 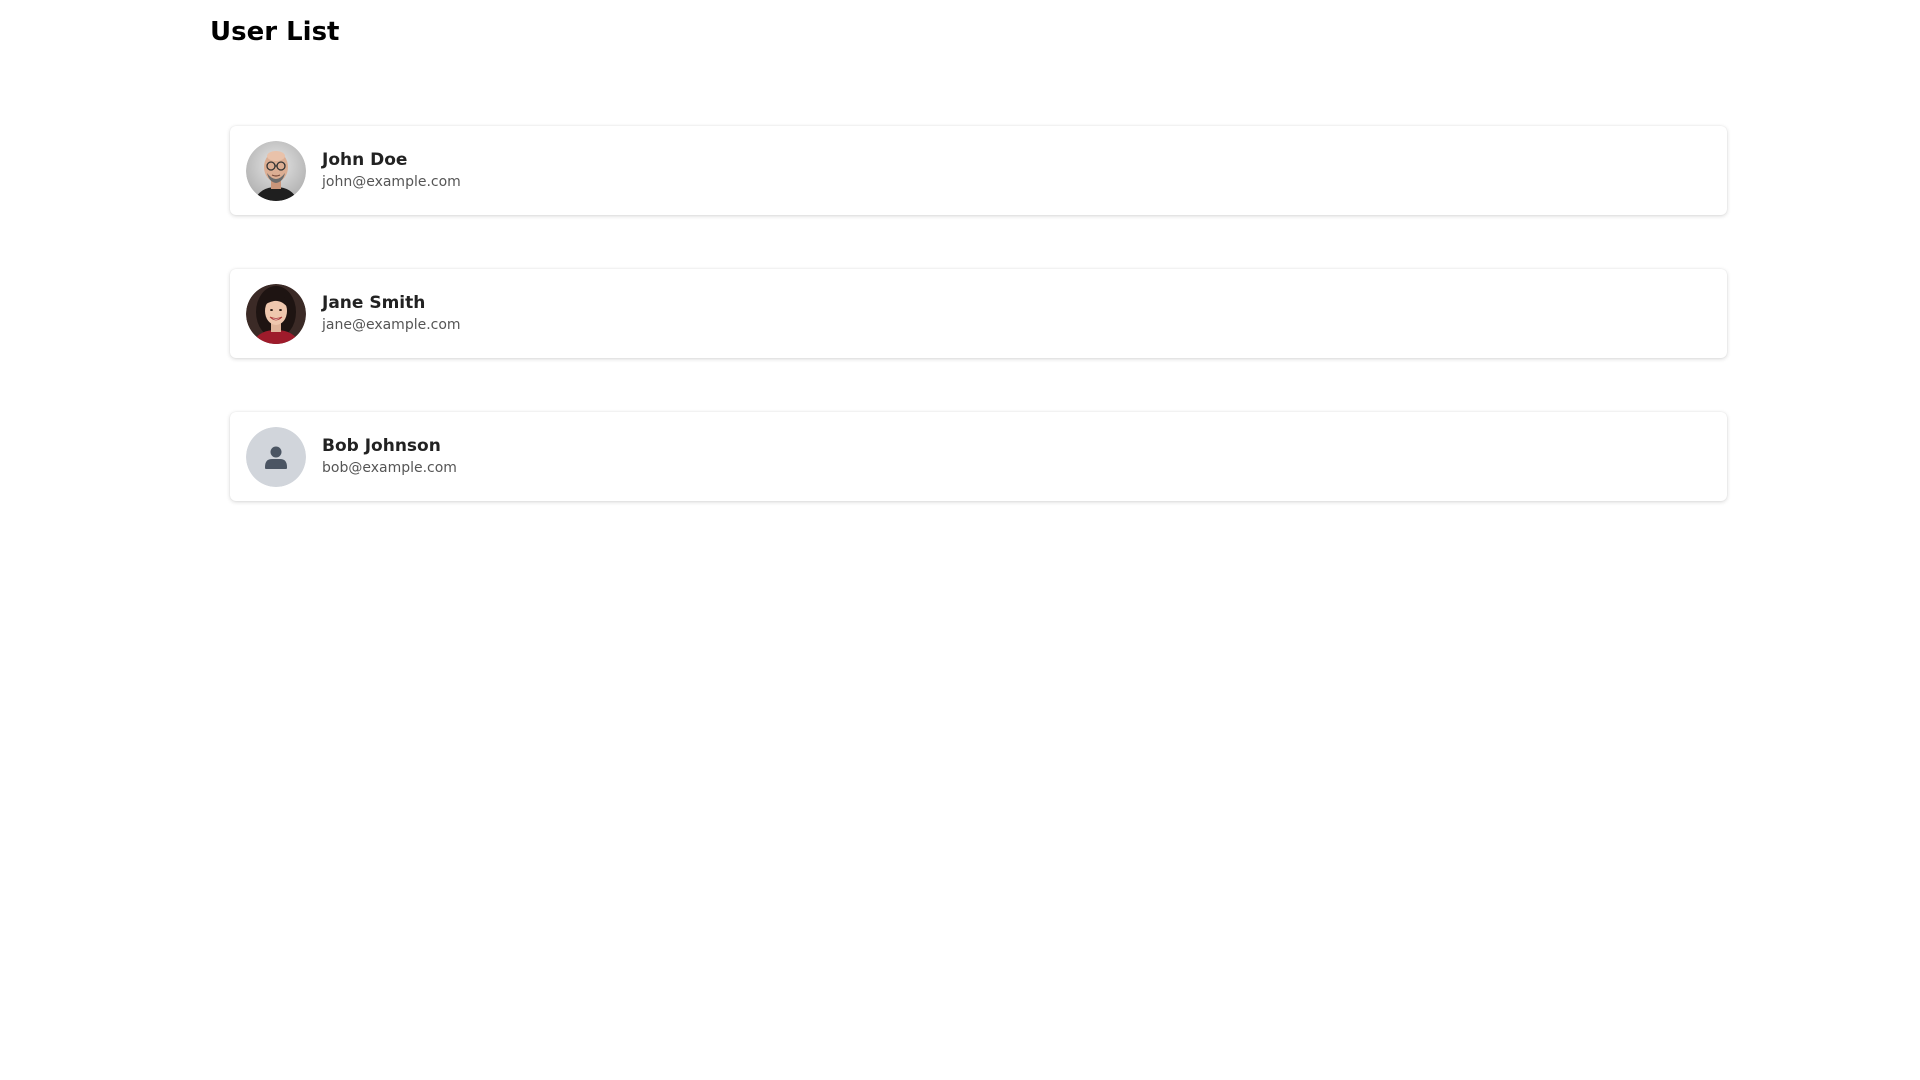 I want to click on user-email: bob@example.com, so click(x=389, y=467).